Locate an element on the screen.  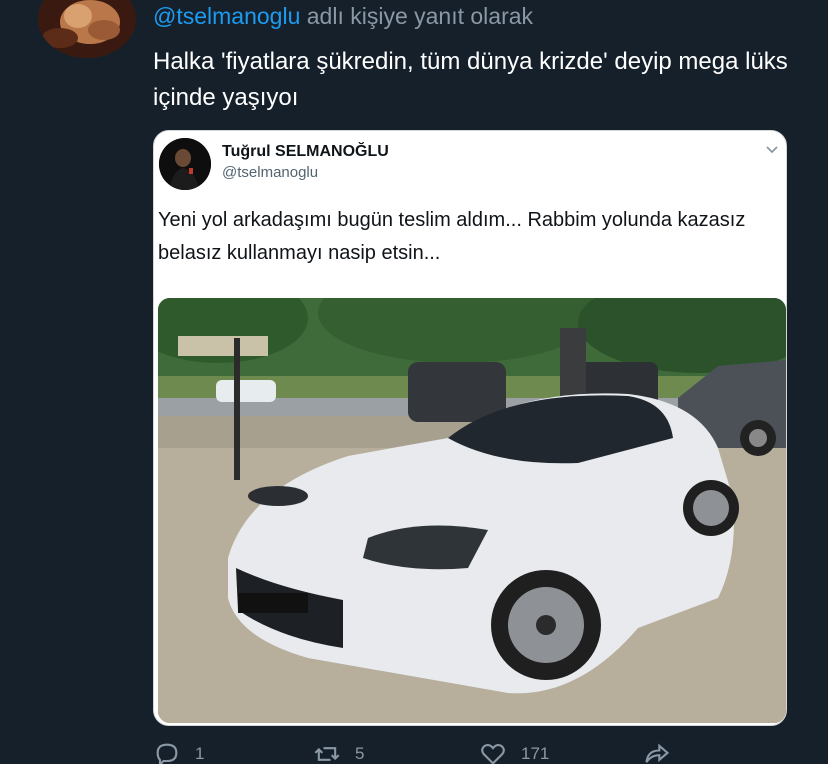
tweet-actions: 1 5 171 is located at coordinates (433, 753).